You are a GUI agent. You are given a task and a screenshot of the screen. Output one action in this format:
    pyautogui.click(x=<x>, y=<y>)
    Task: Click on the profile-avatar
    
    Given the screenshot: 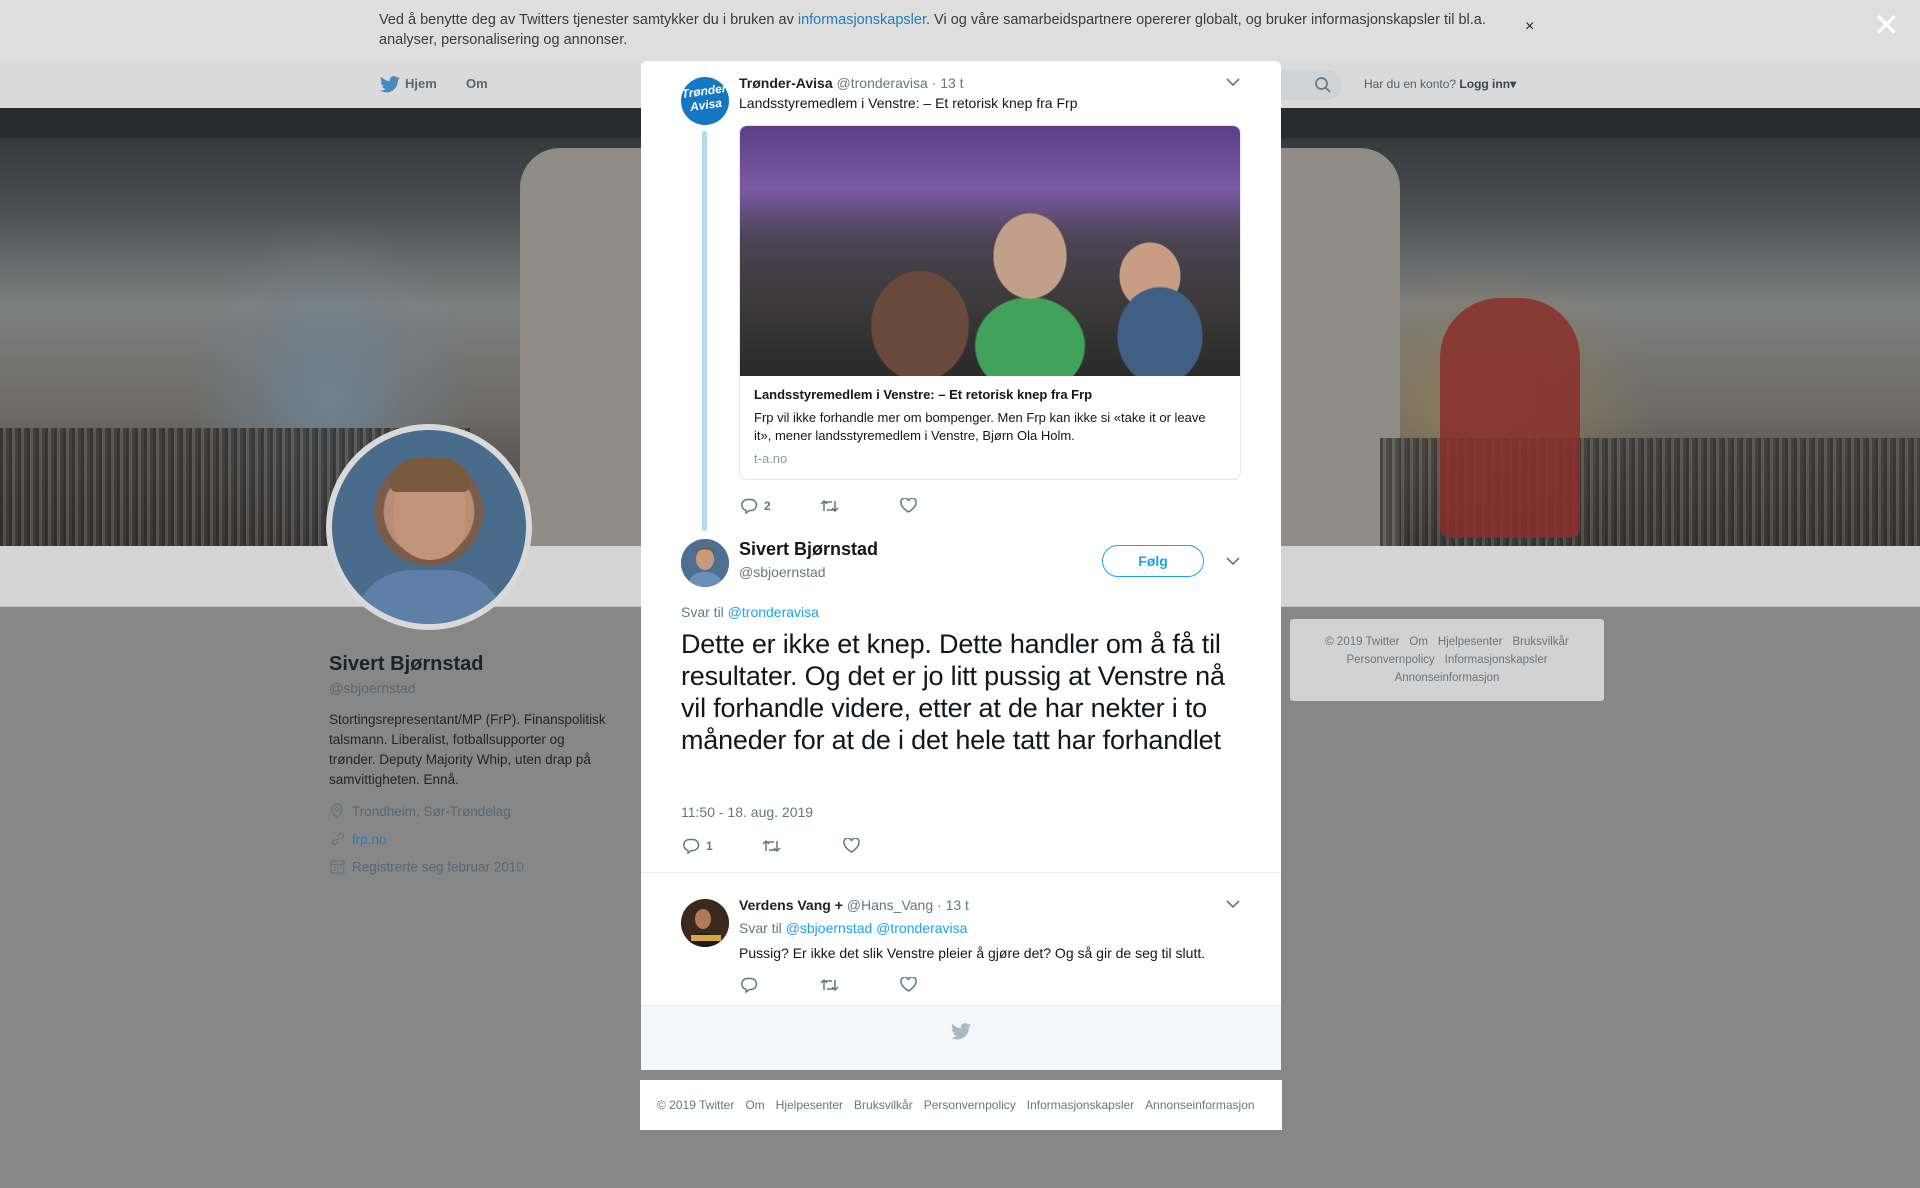 What is the action you would take?
    pyautogui.click(x=429, y=527)
    